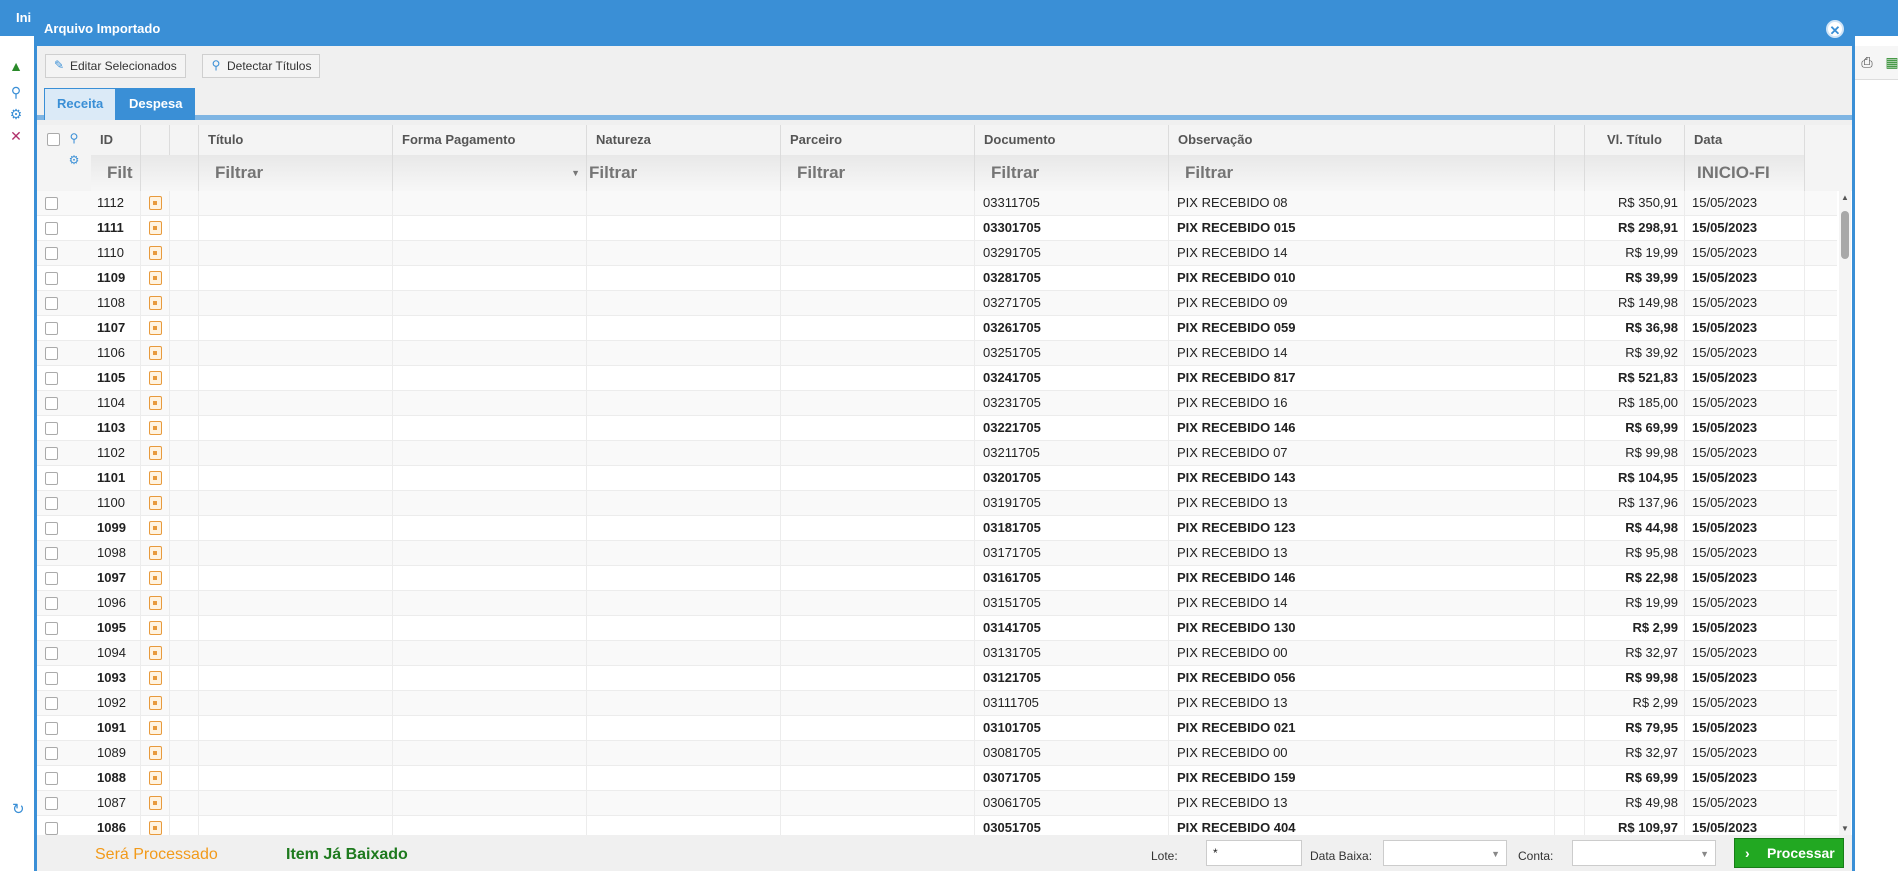  I want to click on filter-natureza, so click(684, 173).